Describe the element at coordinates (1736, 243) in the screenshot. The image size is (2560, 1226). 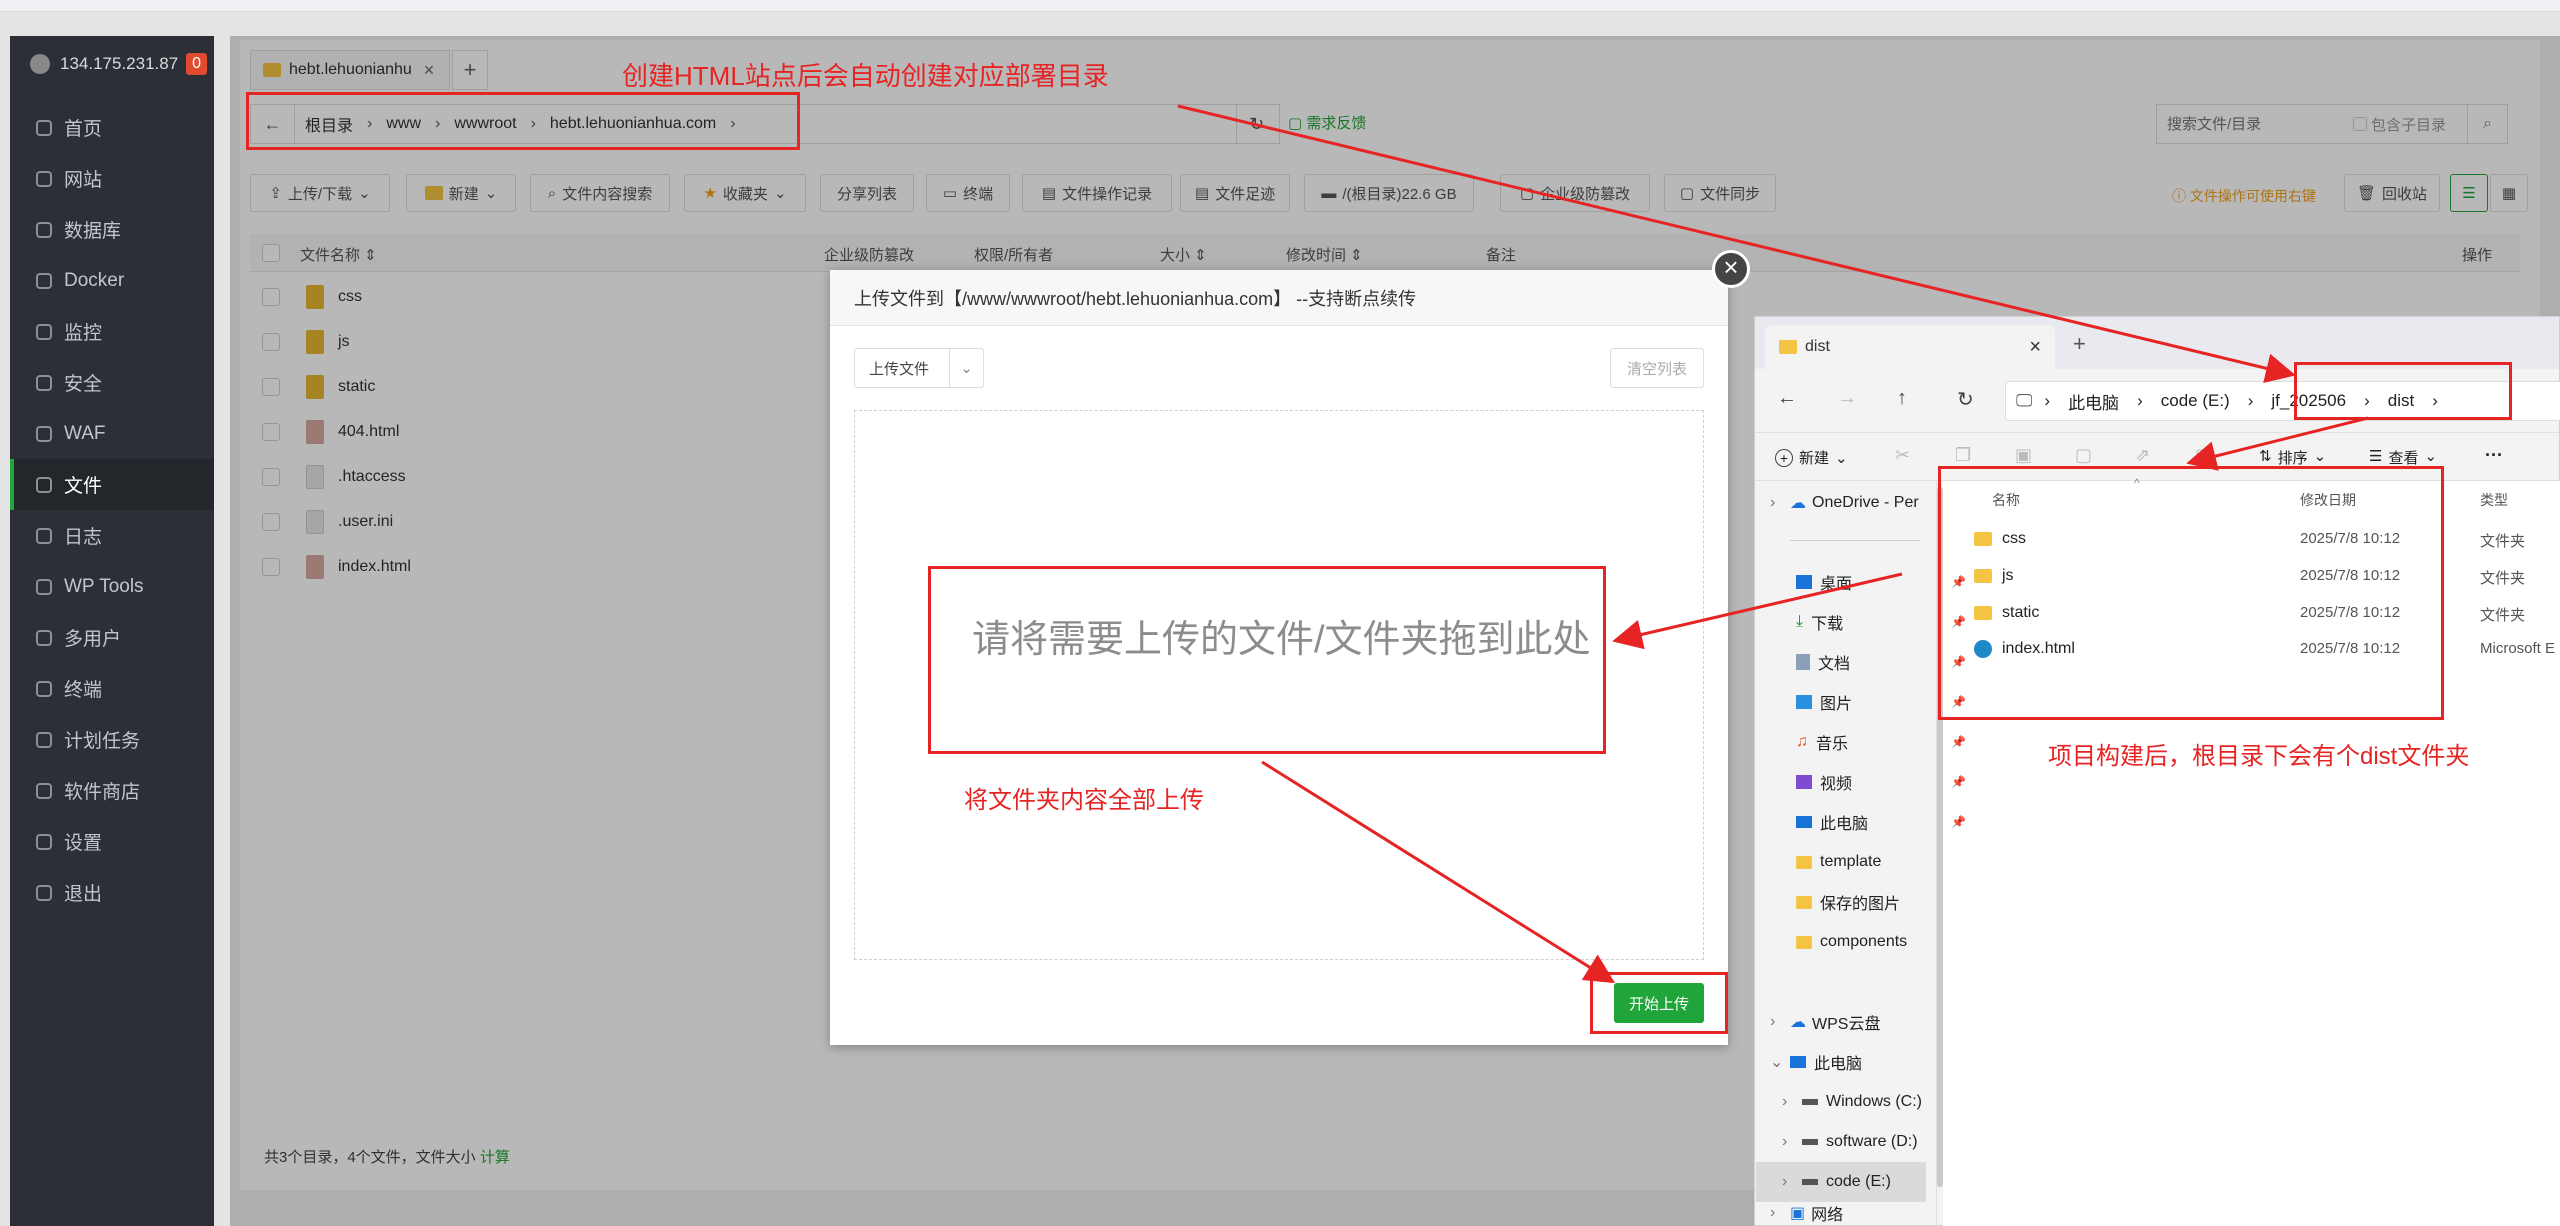
I see `arrow-breadcrumb-to-explorer` at that location.